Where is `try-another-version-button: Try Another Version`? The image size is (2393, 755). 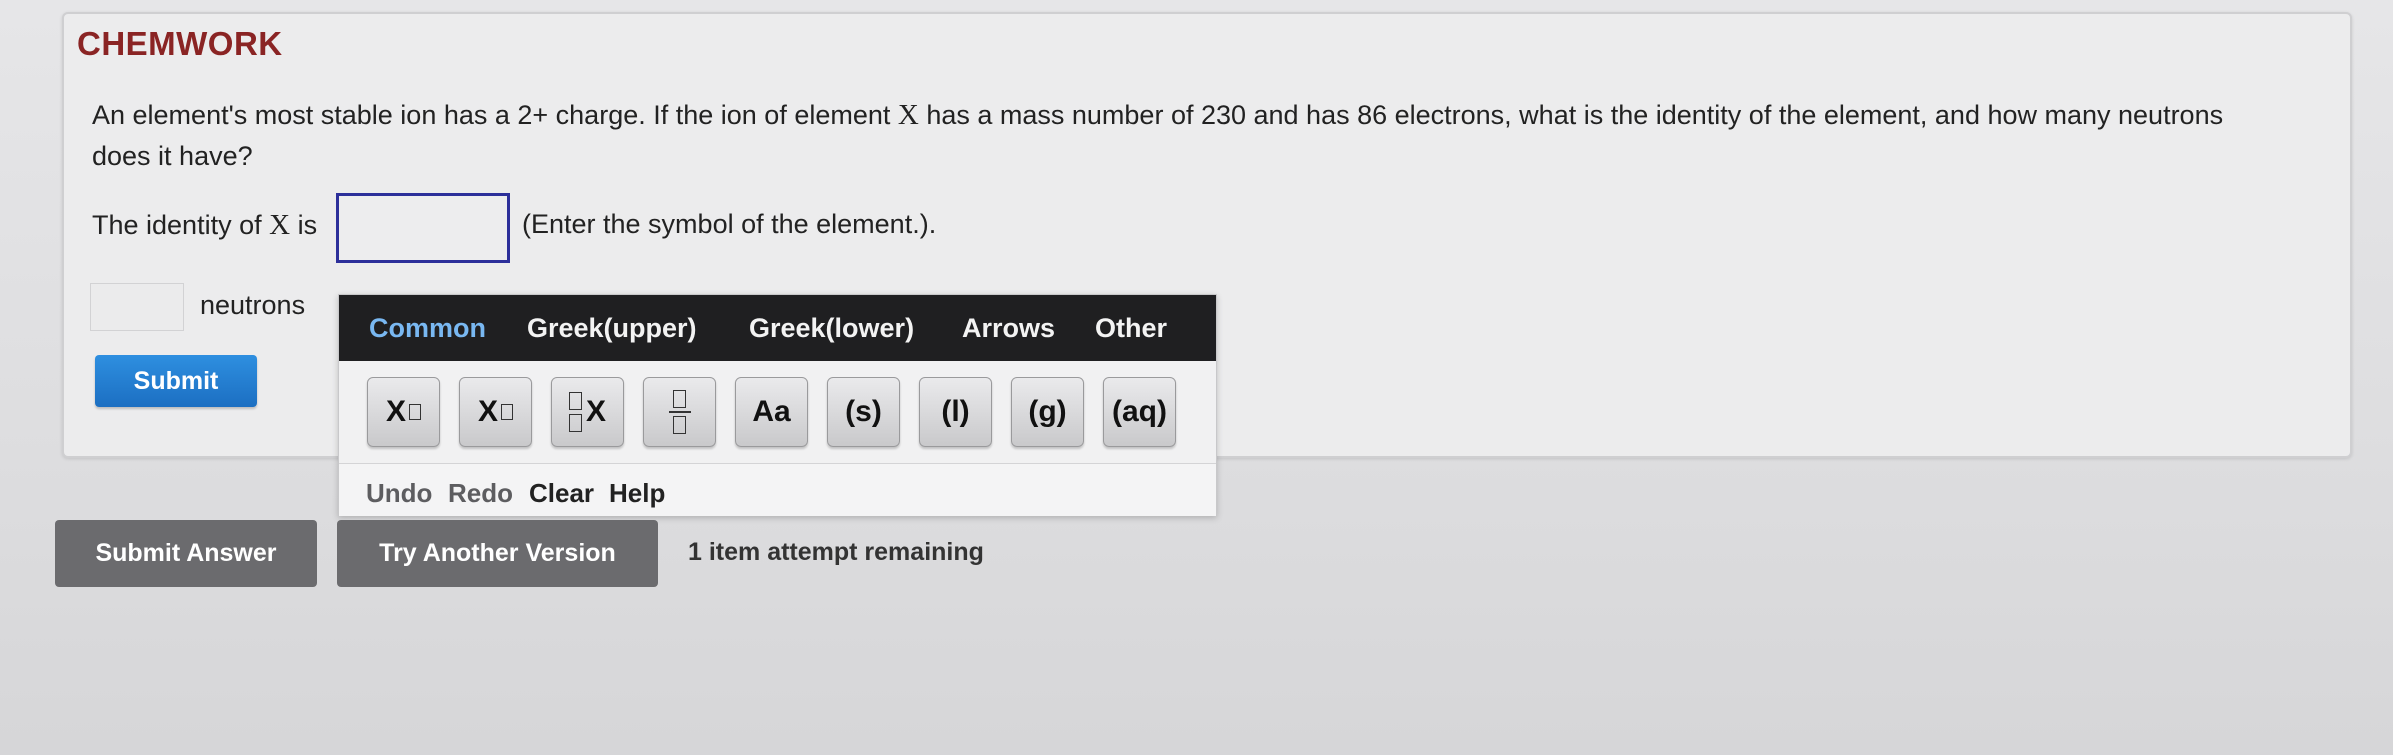
try-another-version-button: Try Another Version is located at coordinates (497, 553).